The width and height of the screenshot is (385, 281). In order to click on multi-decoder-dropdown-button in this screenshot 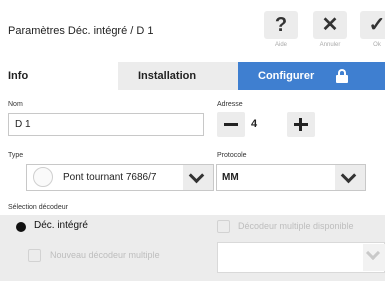, I will do `click(374, 257)`.